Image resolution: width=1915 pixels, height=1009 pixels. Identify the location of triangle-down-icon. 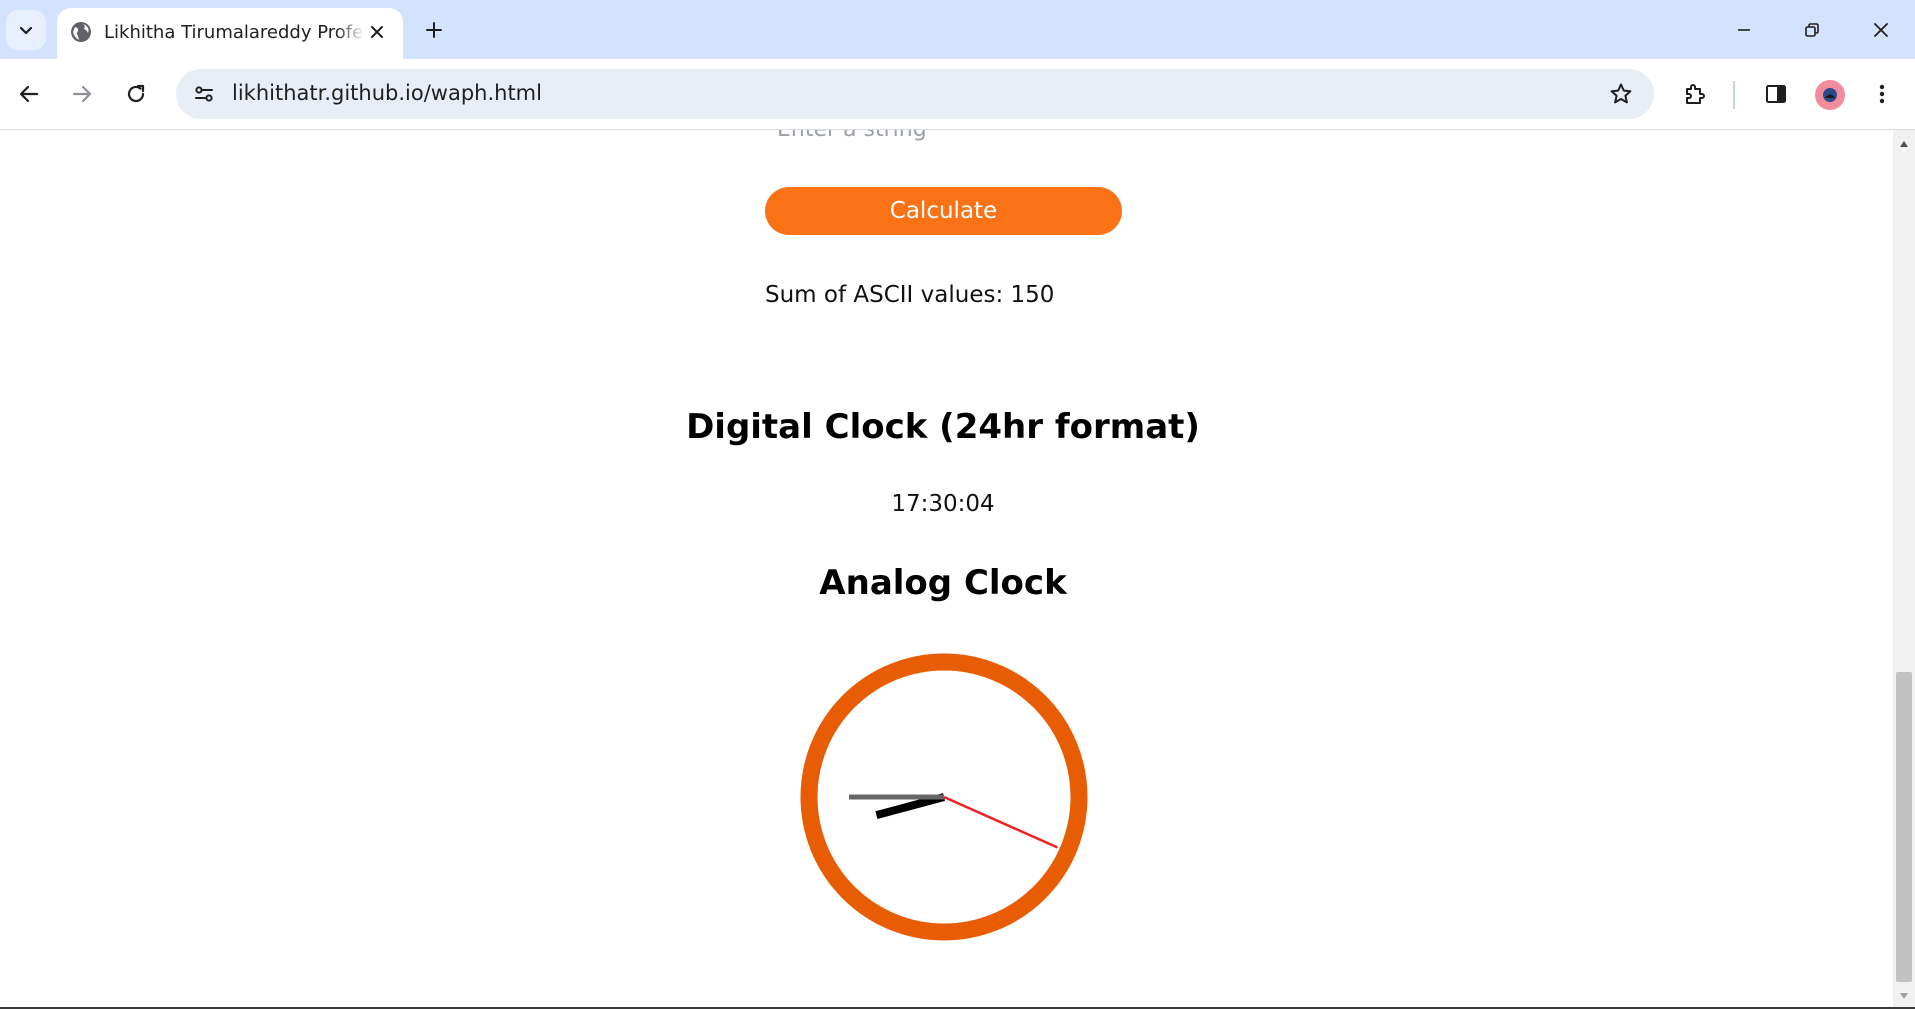
(1904, 996).